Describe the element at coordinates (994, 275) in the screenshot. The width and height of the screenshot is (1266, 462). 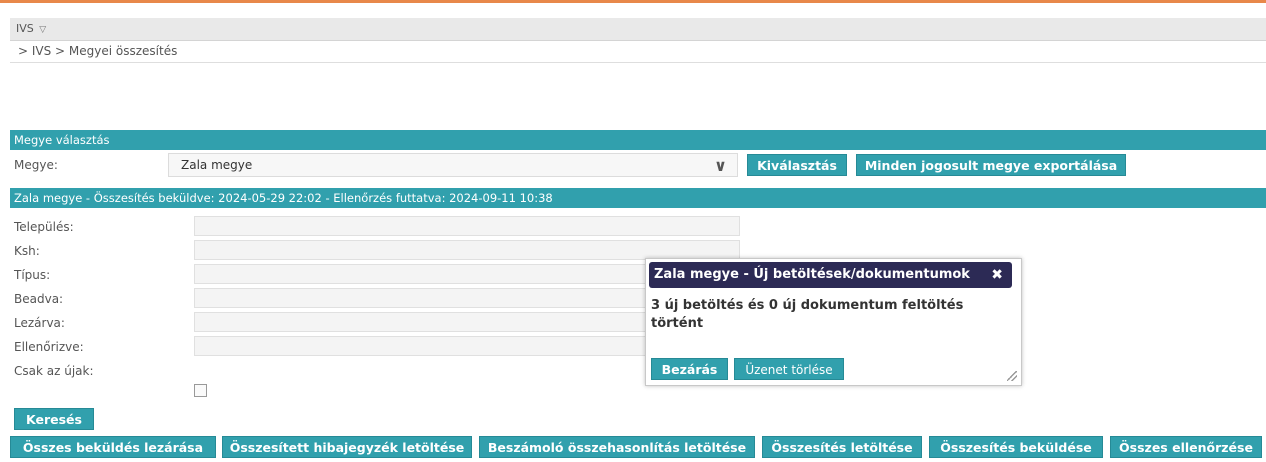
I see `close-icon: ✖` at that location.